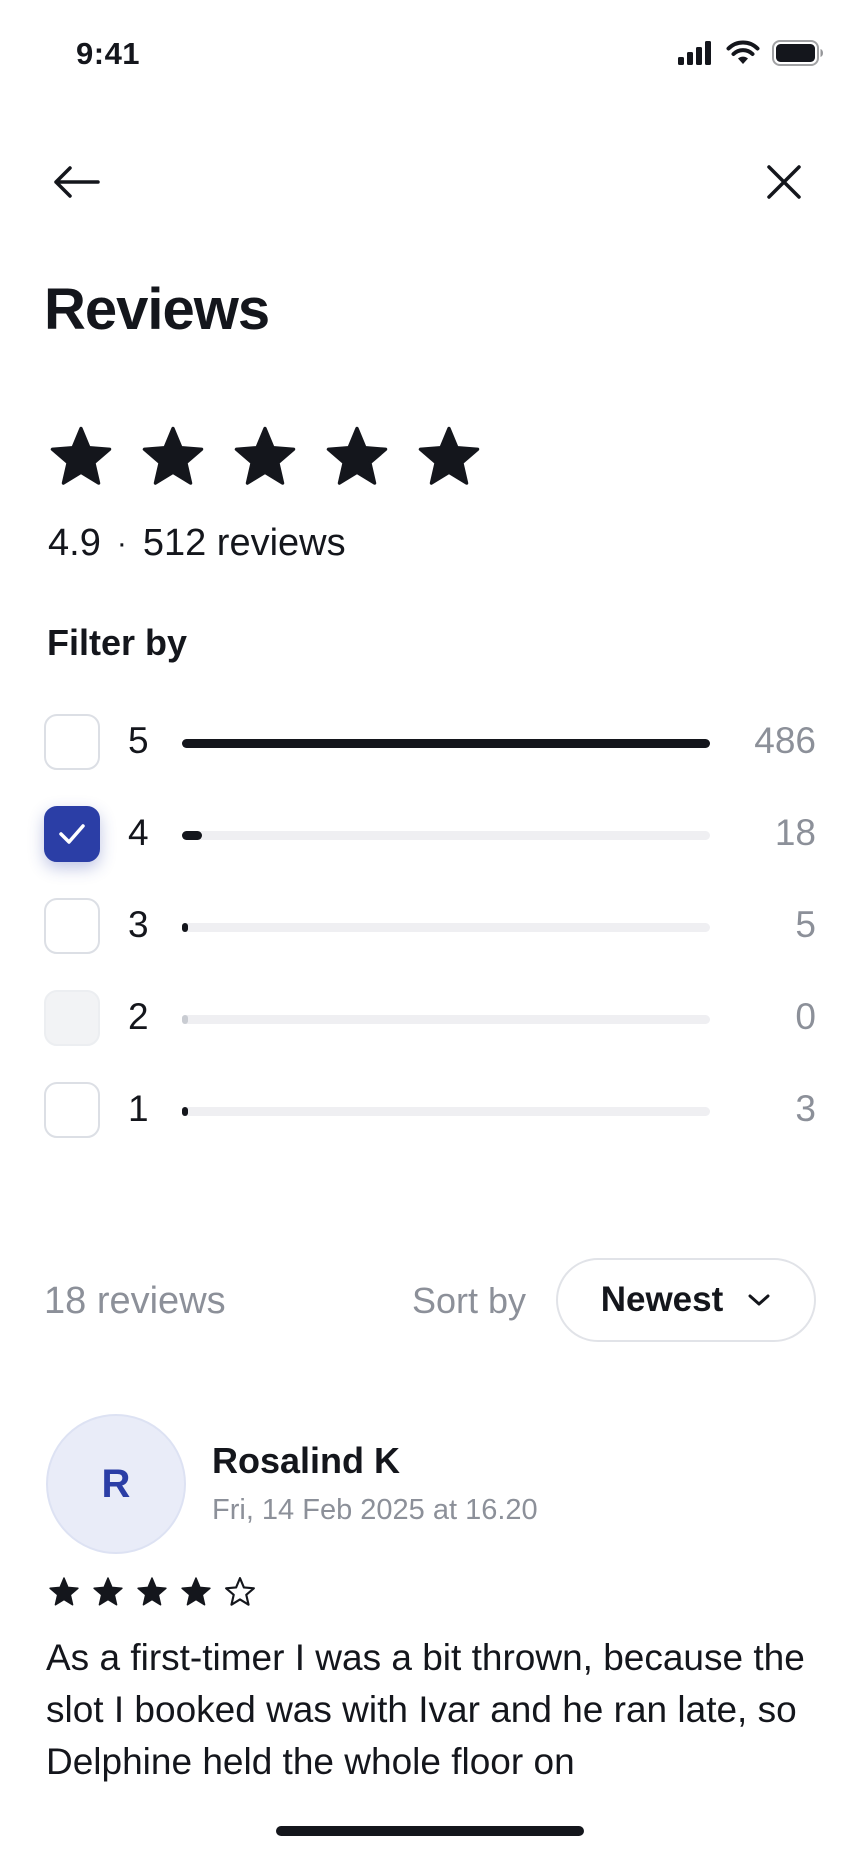  Describe the element at coordinates (805, 1016) in the screenshot. I see `rating-count: 0` at that location.